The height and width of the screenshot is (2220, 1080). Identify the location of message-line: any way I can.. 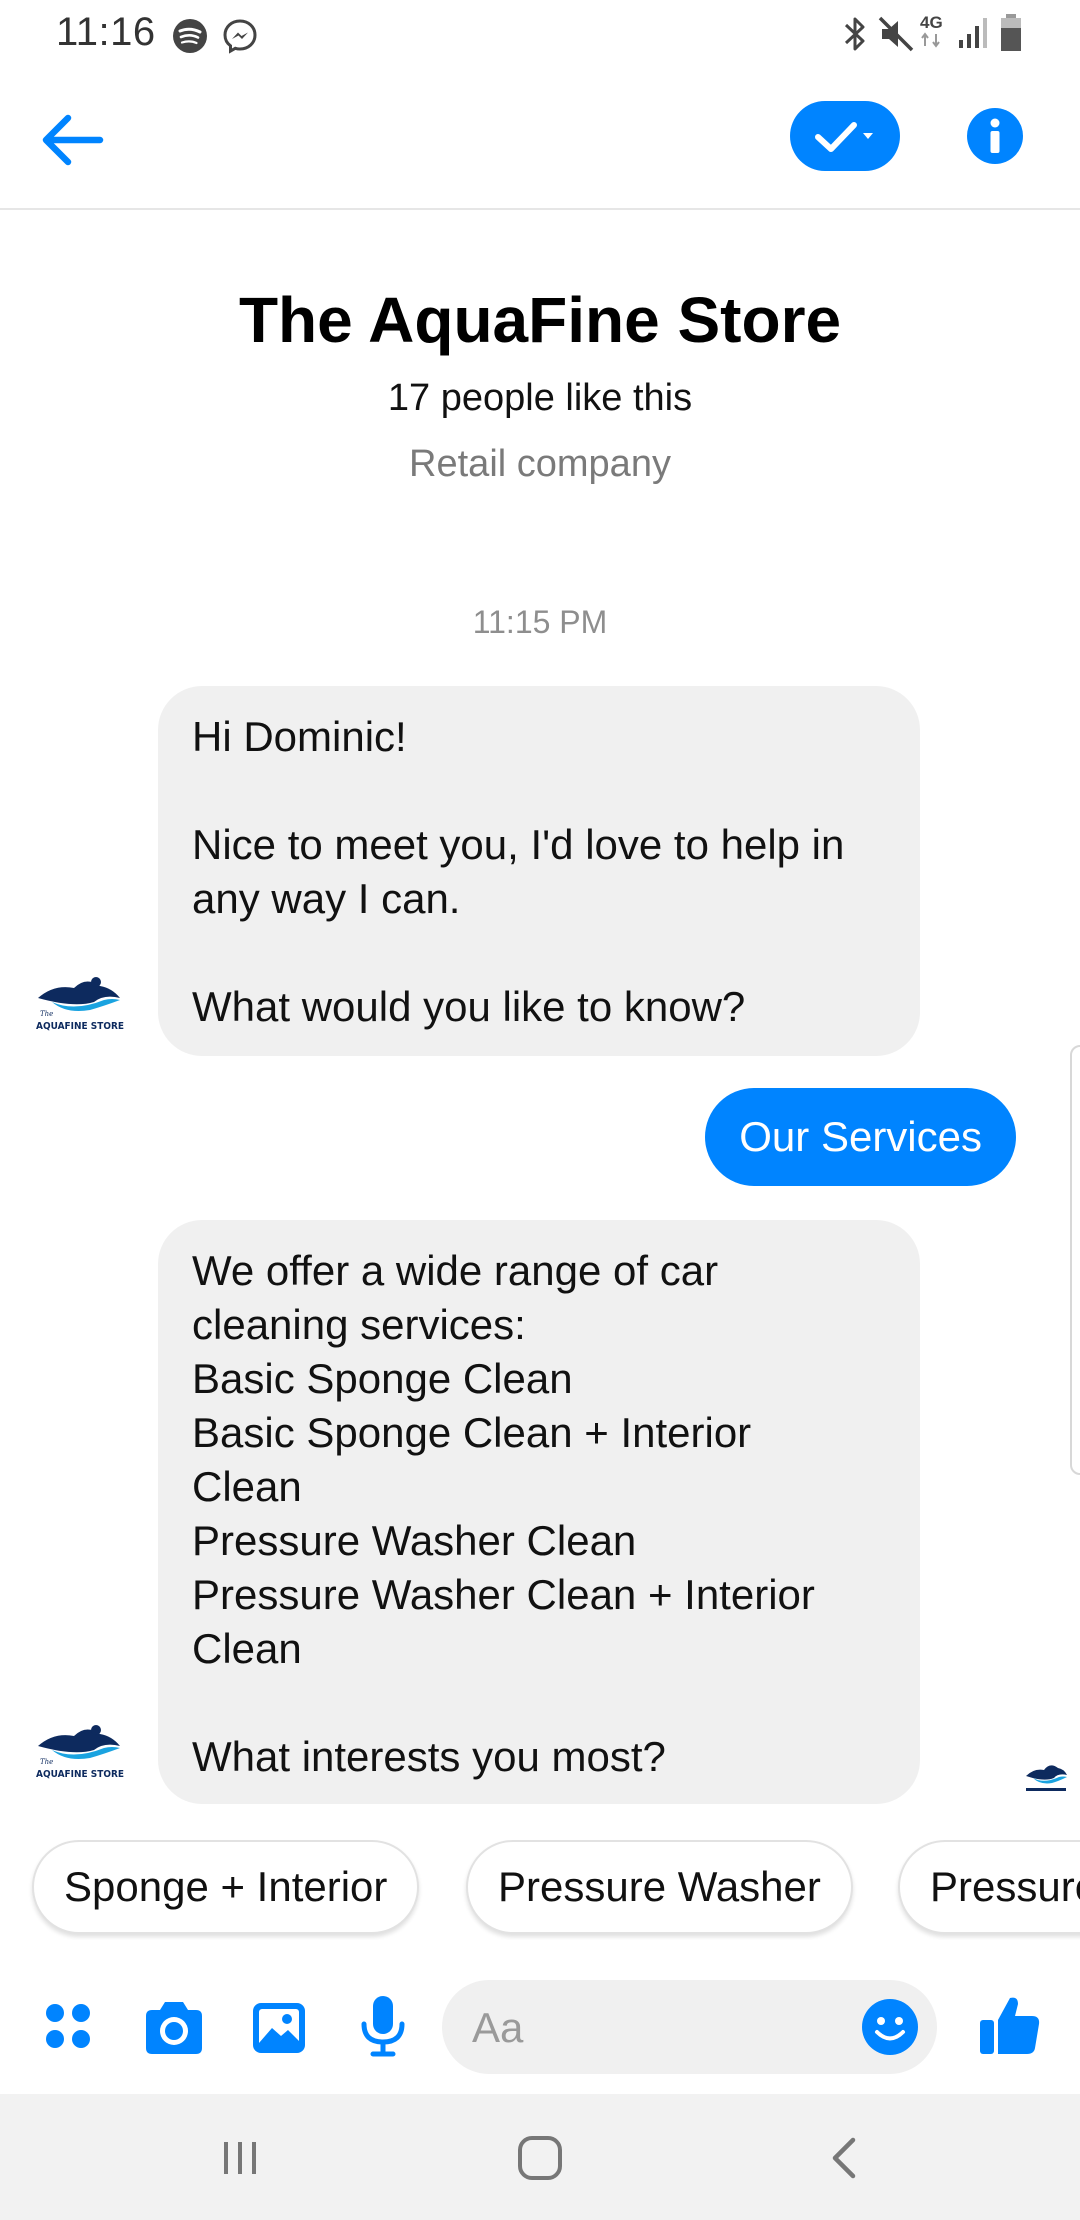
(326, 898).